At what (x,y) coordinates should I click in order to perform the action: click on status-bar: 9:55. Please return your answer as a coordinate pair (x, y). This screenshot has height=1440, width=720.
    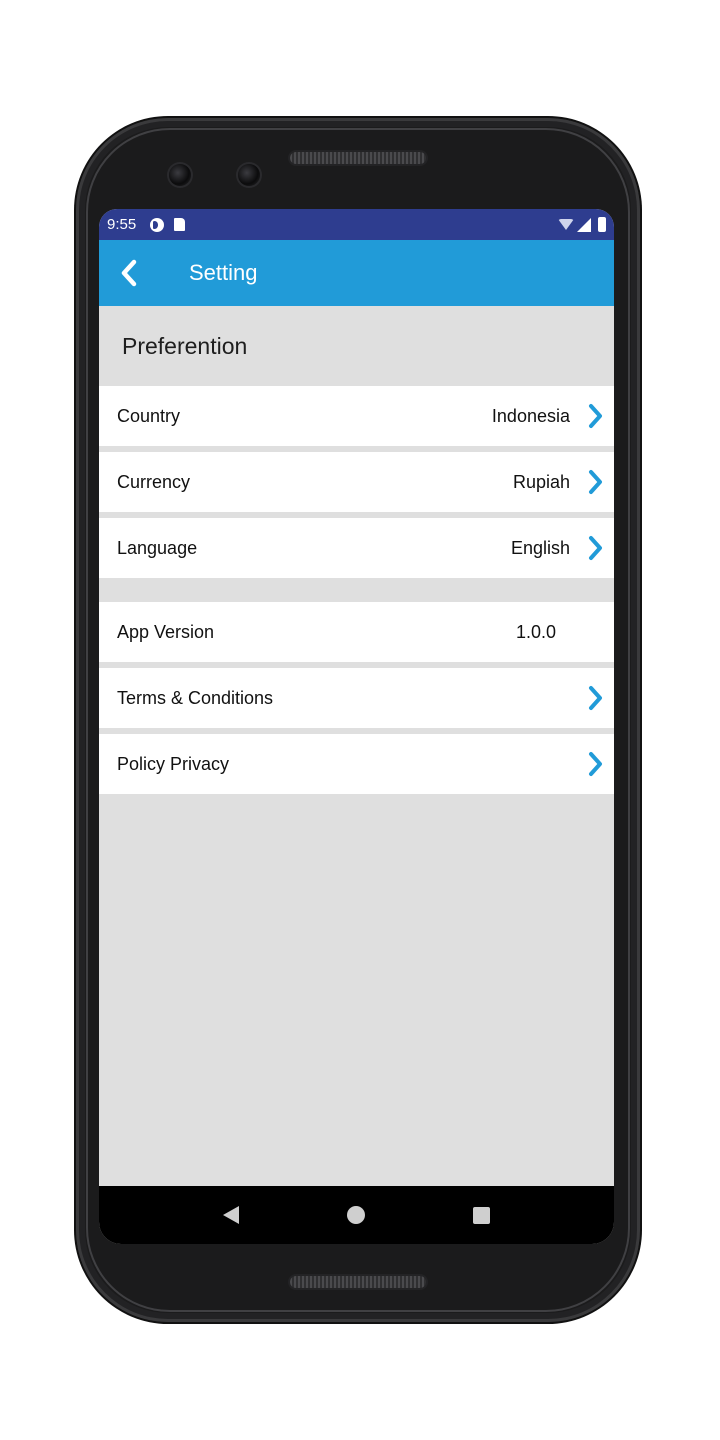
    Looking at the image, I should click on (356, 224).